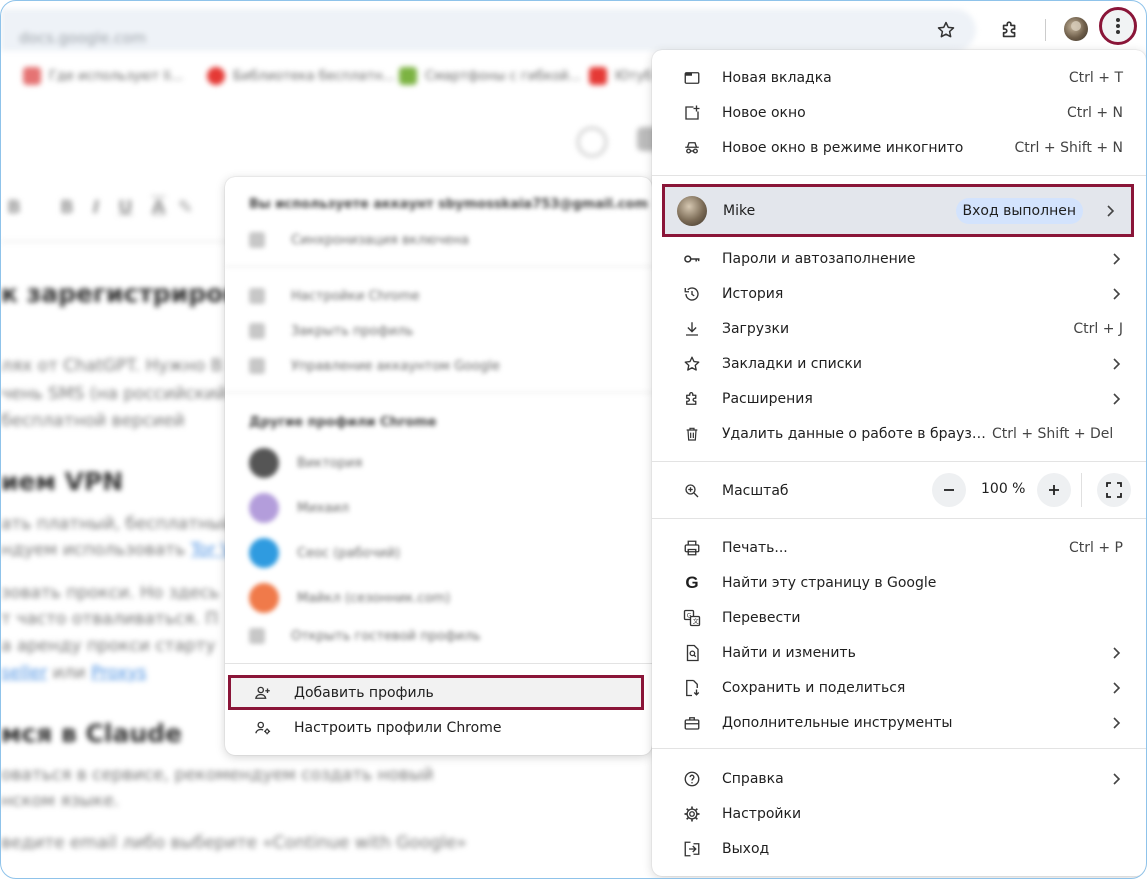 The image size is (1147, 879). I want to click on doc-text: ндуем использовать Tor V, so click(117, 550).